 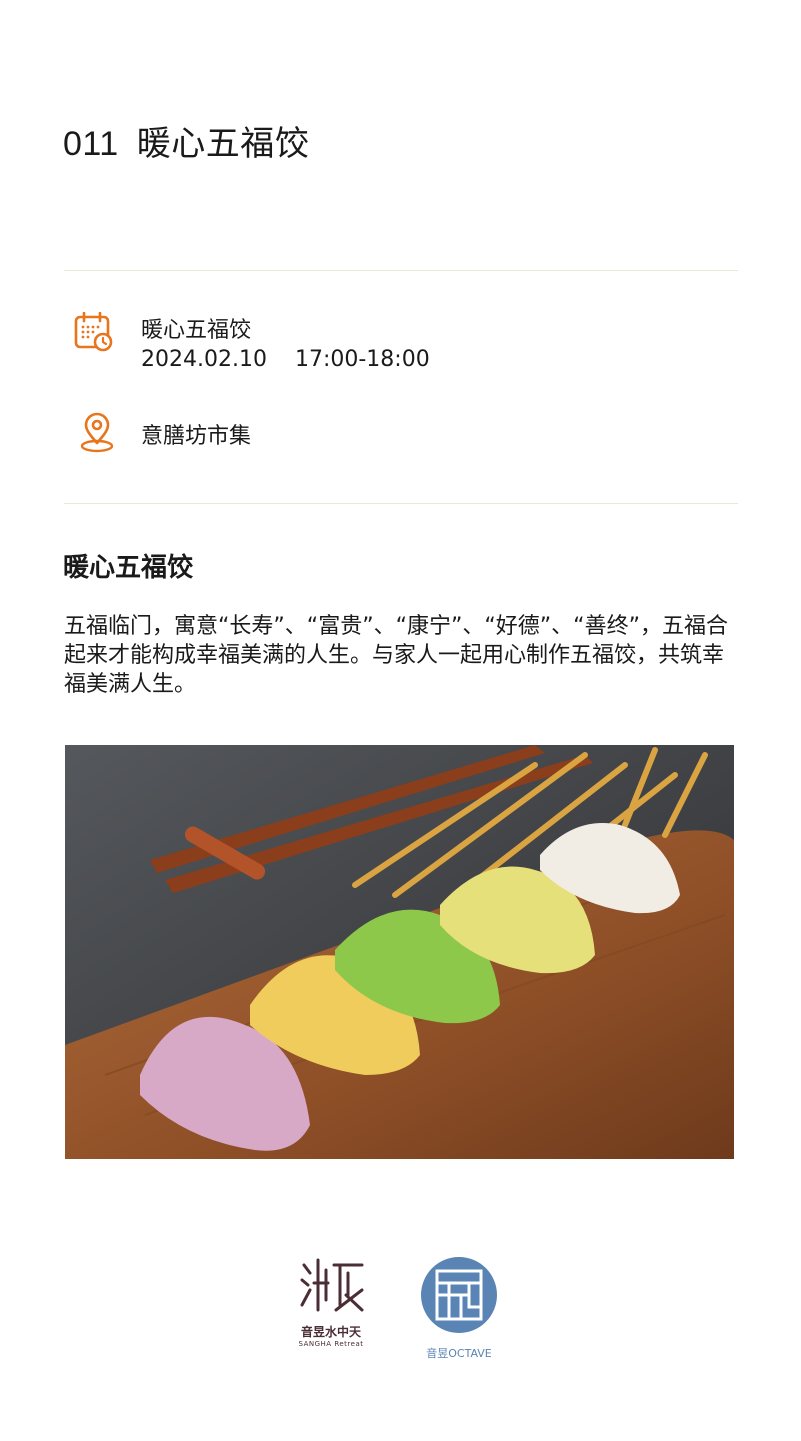 I want to click on octave-logo-icon, so click(x=459, y=1295).